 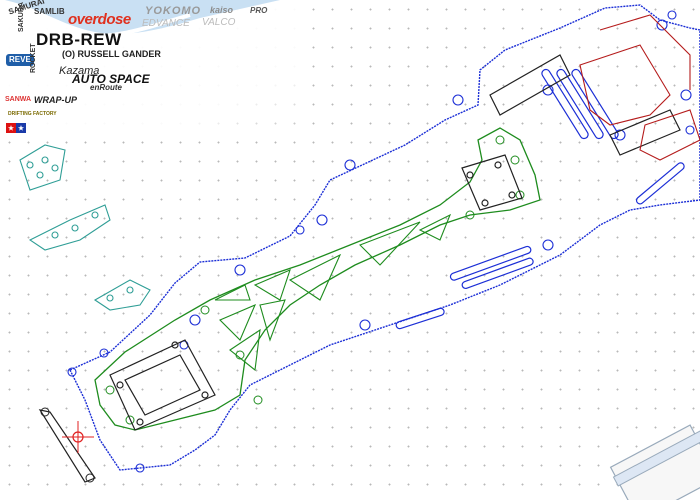 I want to click on sponsor-sakura: SAKURA, so click(x=21, y=17).